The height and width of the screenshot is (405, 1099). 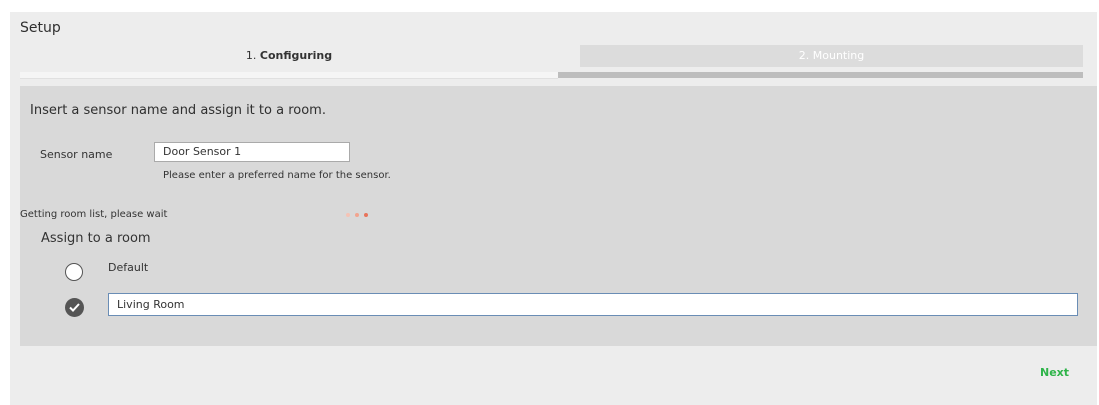 I want to click on step-number: 2., so click(x=804, y=55).